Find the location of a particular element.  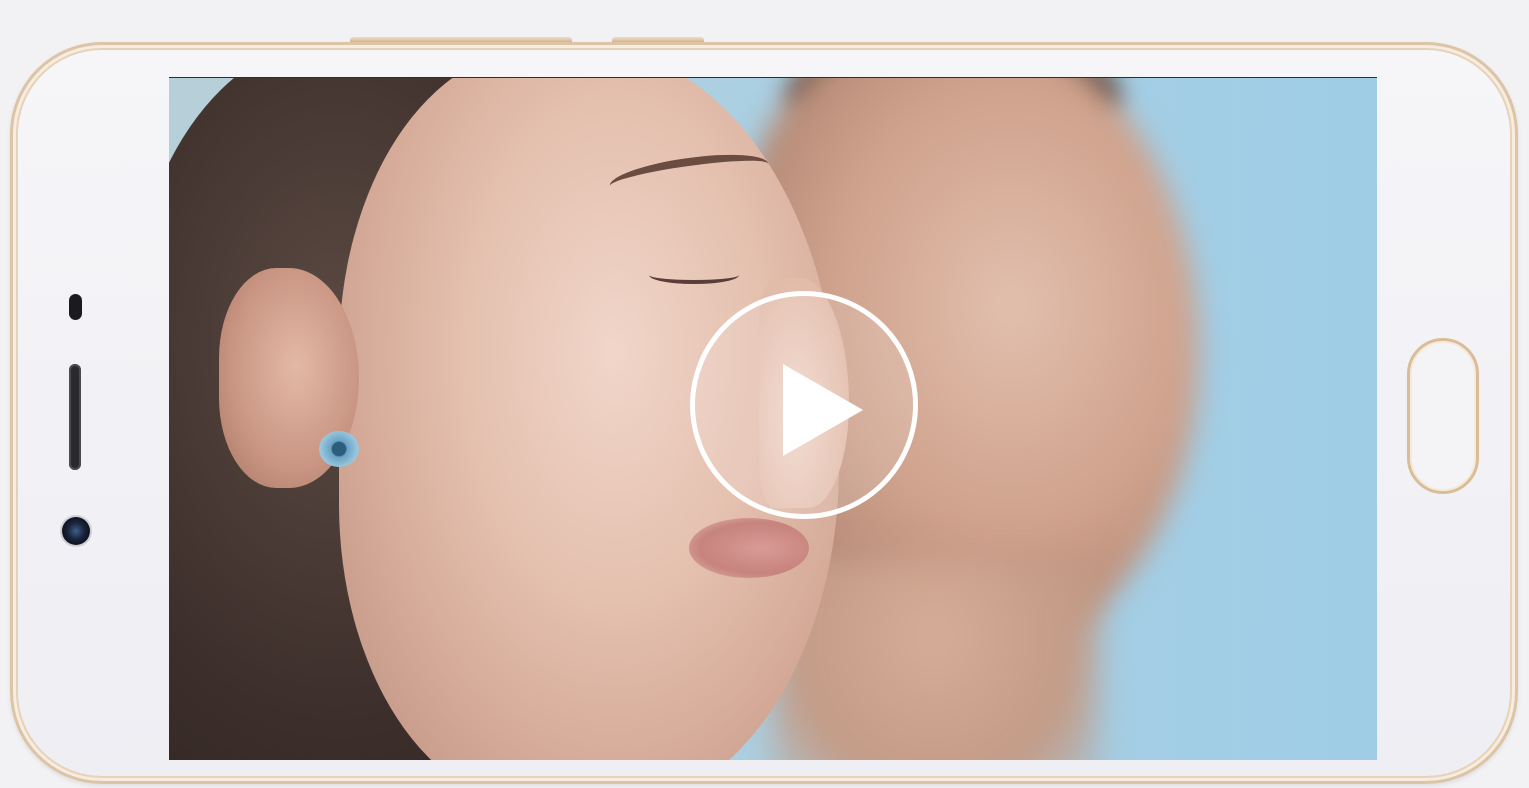

play-icon is located at coordinates (823, 410).